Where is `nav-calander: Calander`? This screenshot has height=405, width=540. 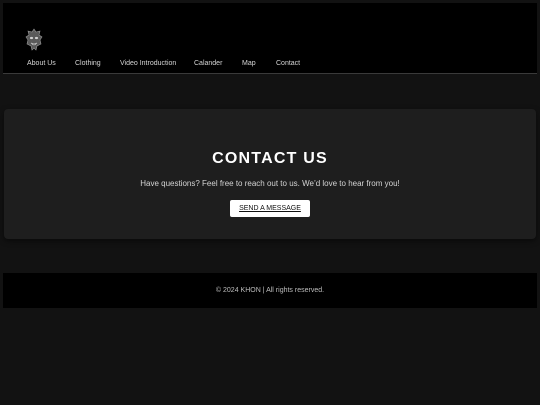
nav-calander: Calander is located at coordinates (208, 63).